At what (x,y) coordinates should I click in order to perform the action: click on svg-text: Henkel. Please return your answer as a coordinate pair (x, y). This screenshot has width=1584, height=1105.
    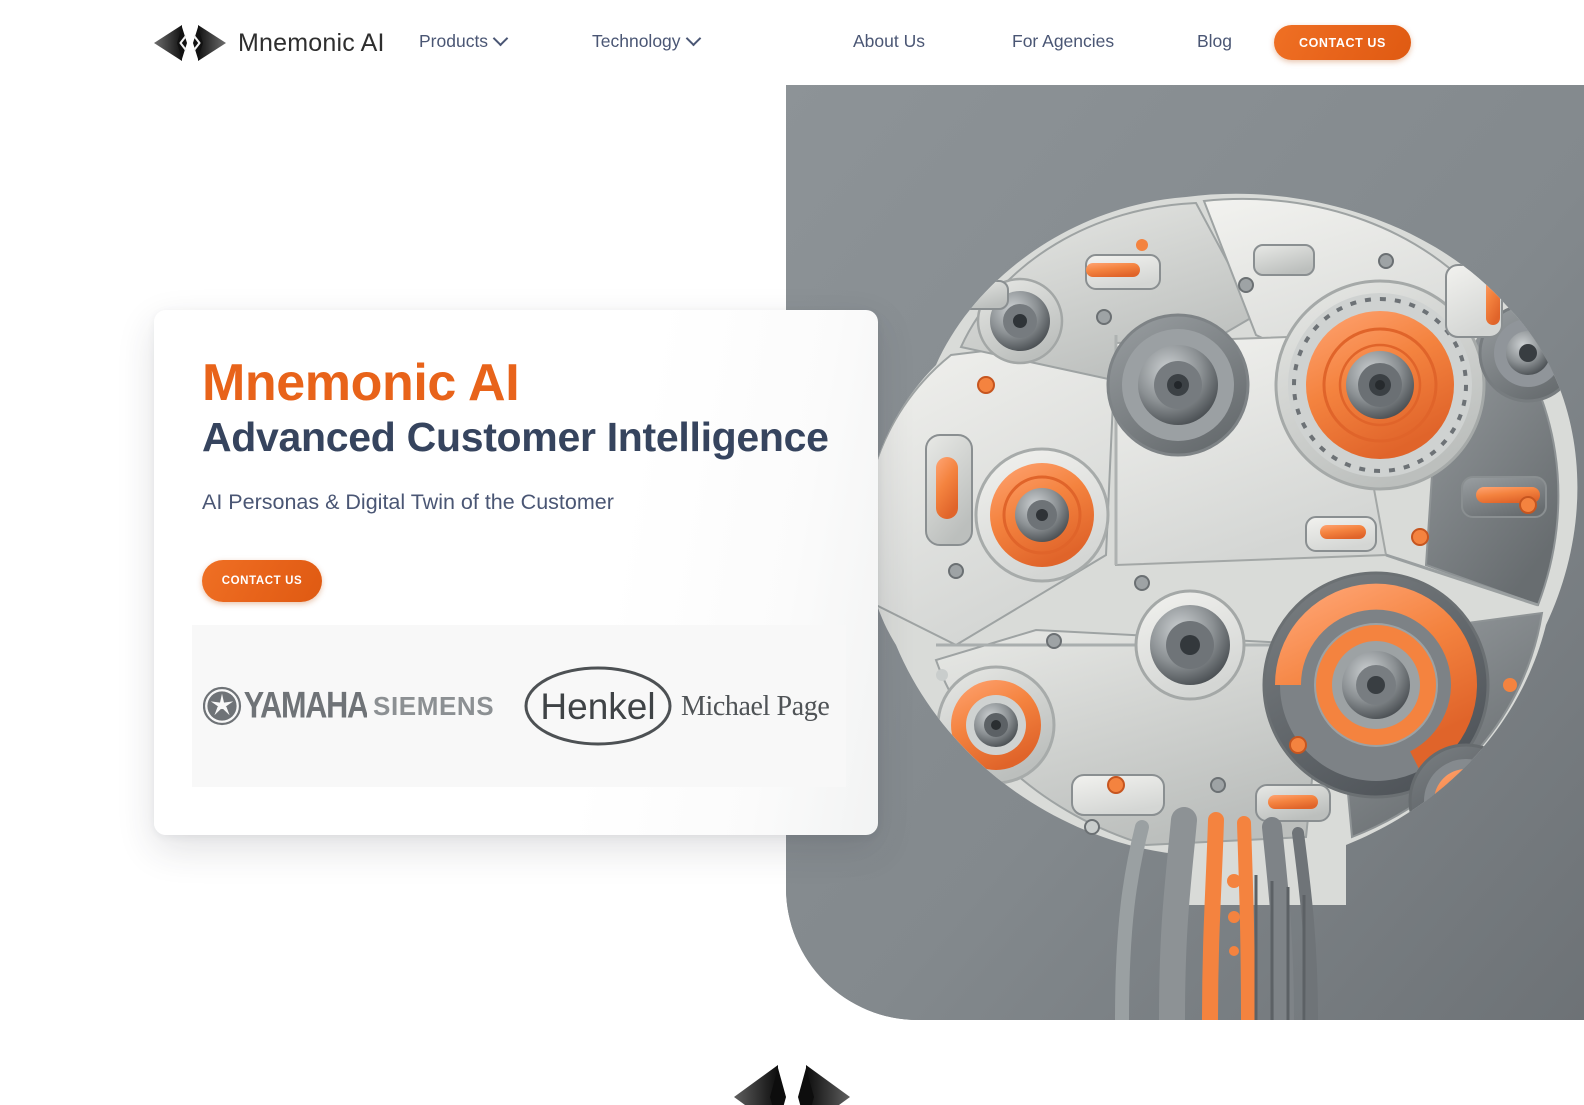
    Looking at the image, I should click on (597, 706).